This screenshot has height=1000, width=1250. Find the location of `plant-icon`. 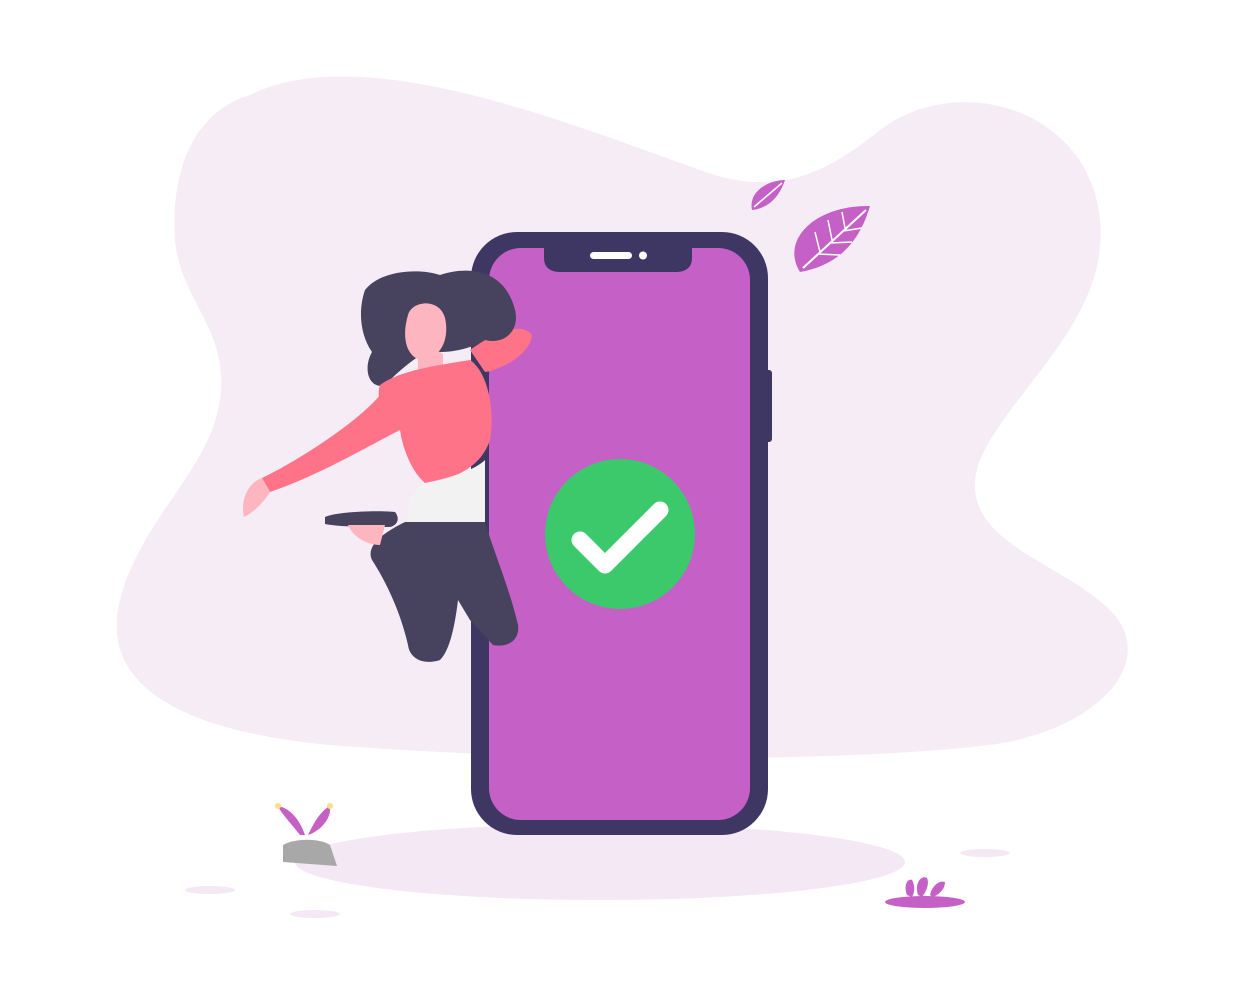

plant-icon is located at coordinates (304, 819).